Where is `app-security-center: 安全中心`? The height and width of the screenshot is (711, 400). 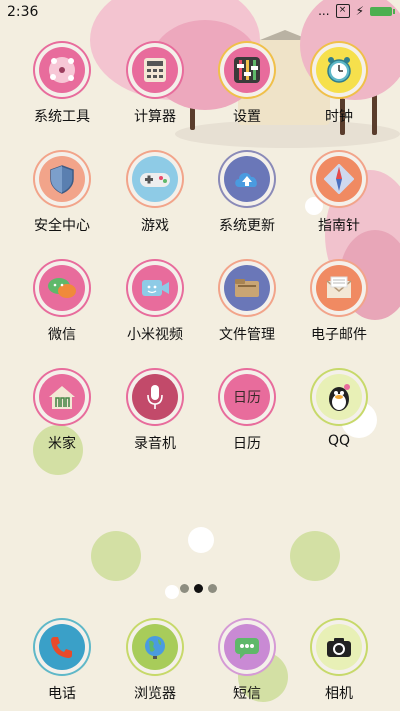 app-security-center: 安全中心 is located at coordinates (62, 195).